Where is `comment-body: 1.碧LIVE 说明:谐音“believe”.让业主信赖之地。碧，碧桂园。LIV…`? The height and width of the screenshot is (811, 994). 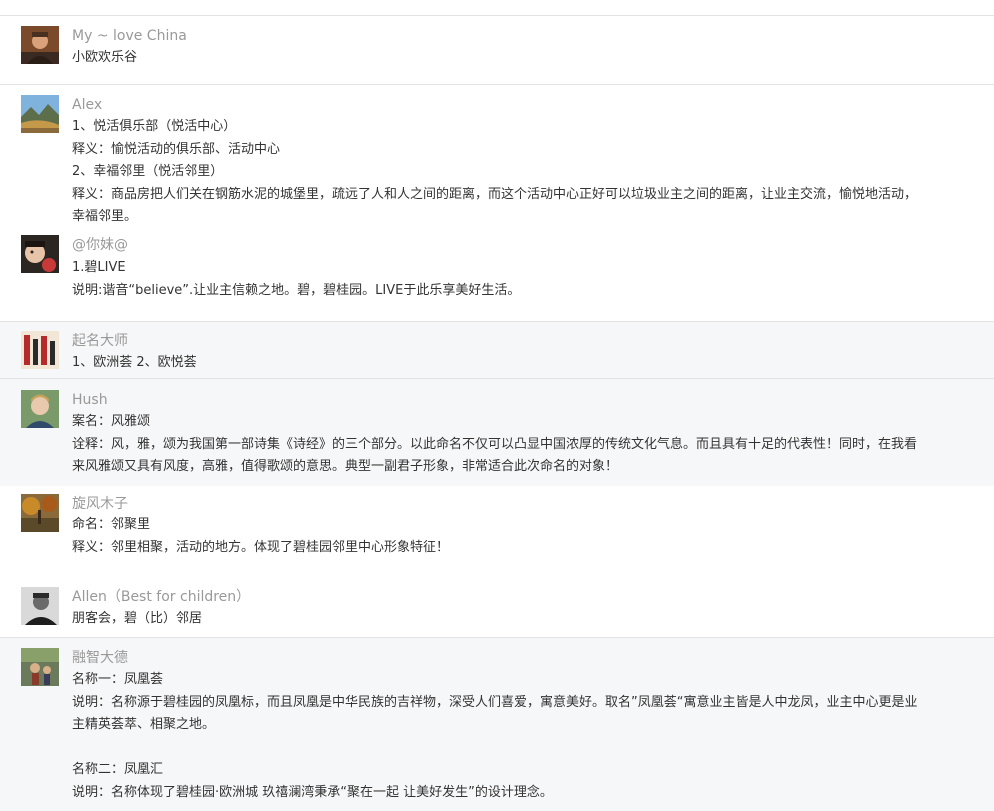 comment-body: 1.碧LIVE 说明:谐音“believe”.让业主信赖之地。碧，碧桂园。LIV… is located at coordinates (528, 279).